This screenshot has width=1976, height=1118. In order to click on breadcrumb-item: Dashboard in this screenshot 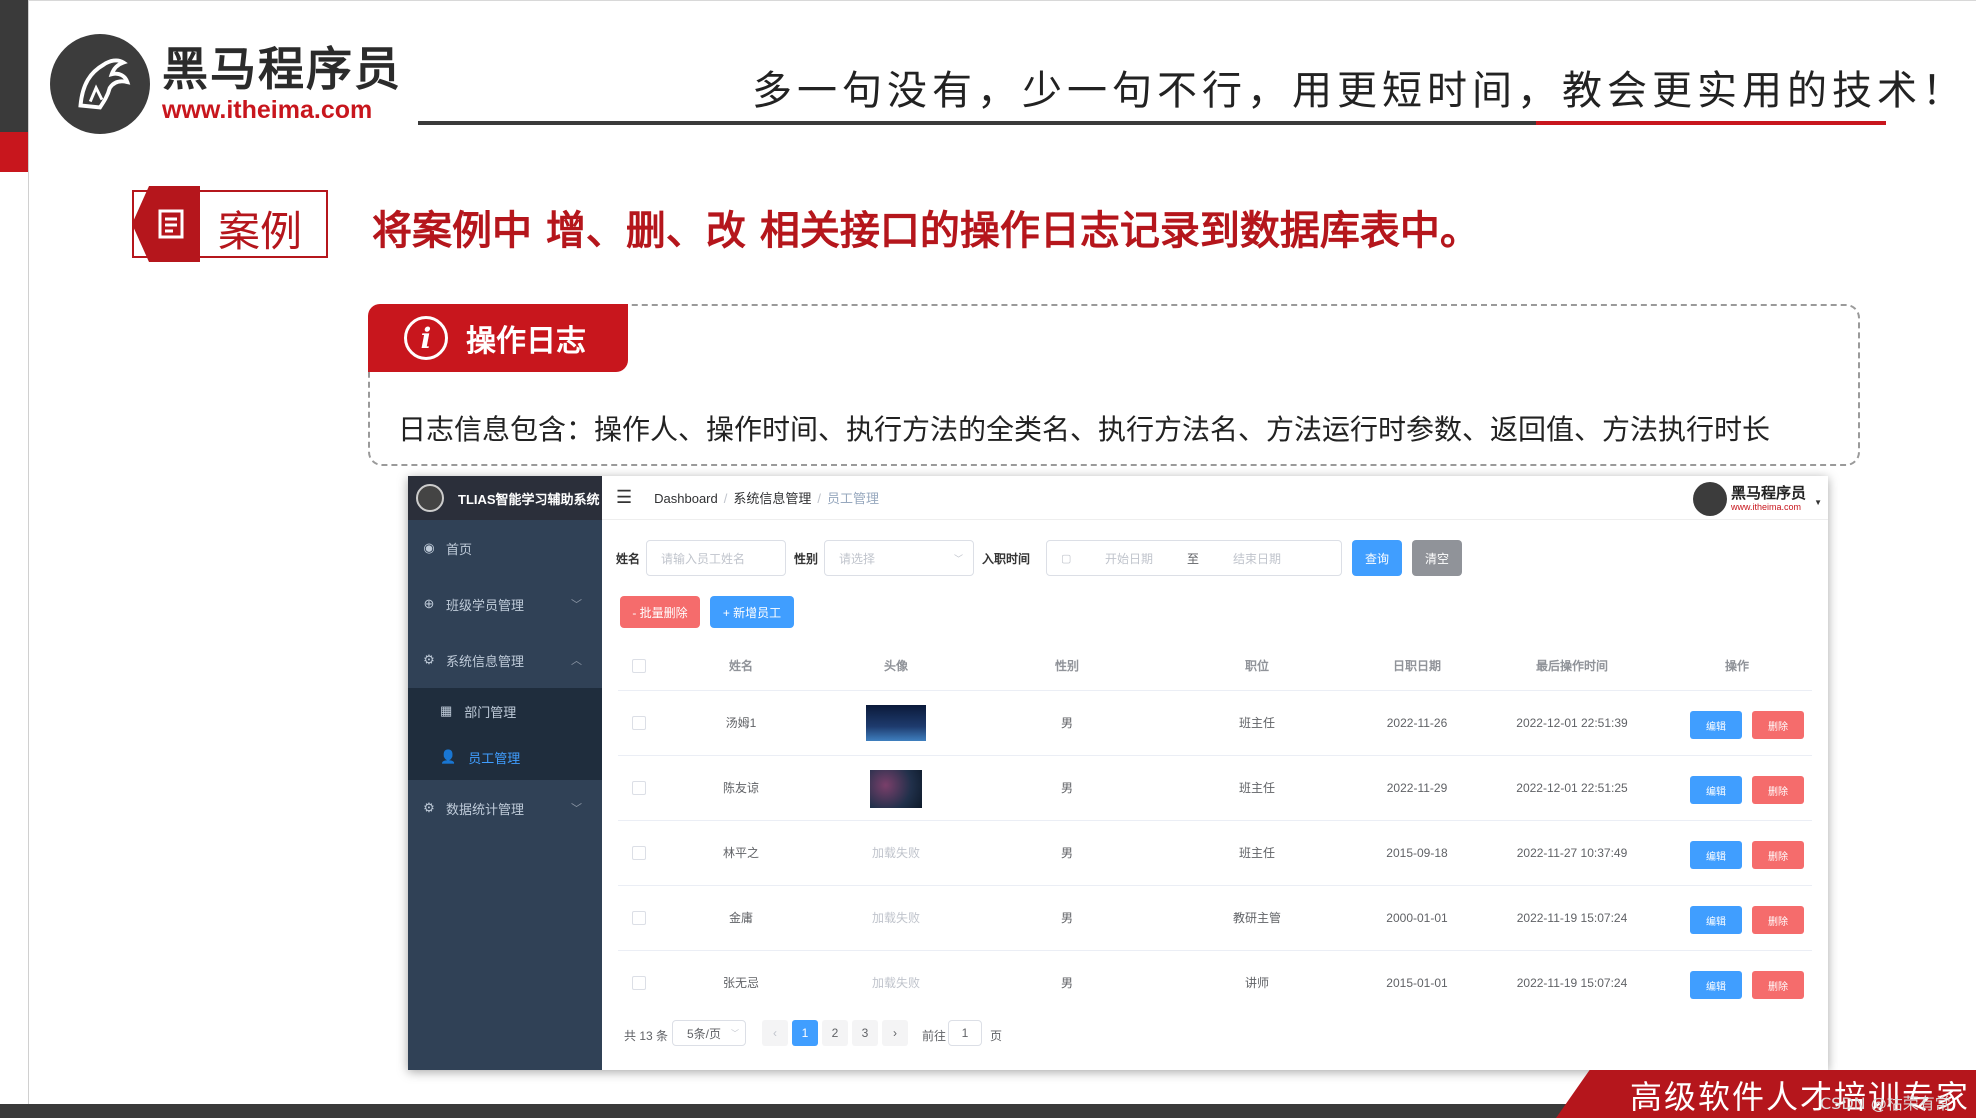, I will do `click(686, 498)`.